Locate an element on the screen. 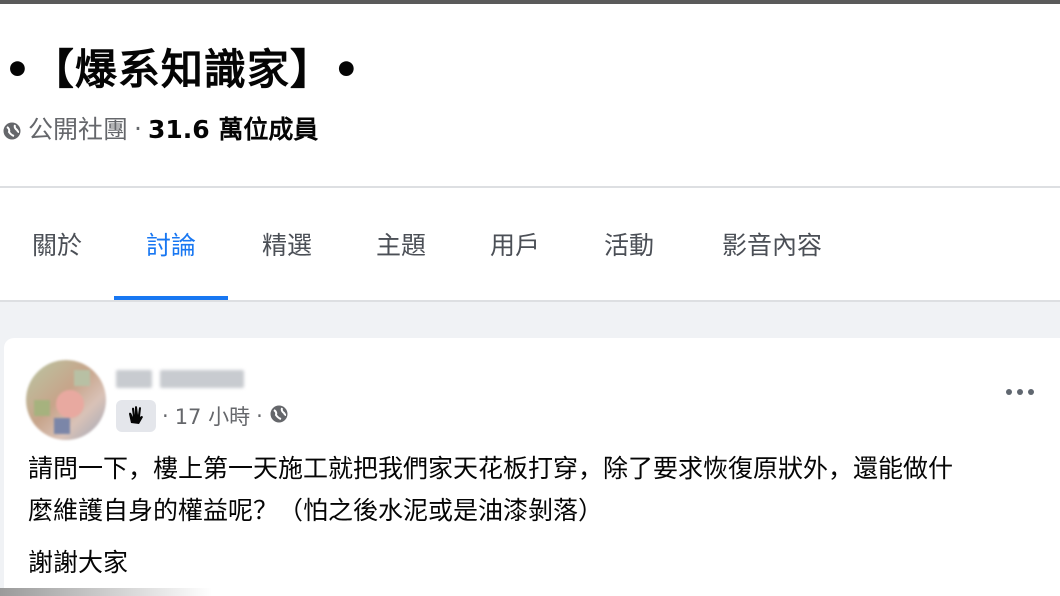 The height and width of the screenshot is (596, 1060). author-name-blurred is located at coordinates (180, 379).